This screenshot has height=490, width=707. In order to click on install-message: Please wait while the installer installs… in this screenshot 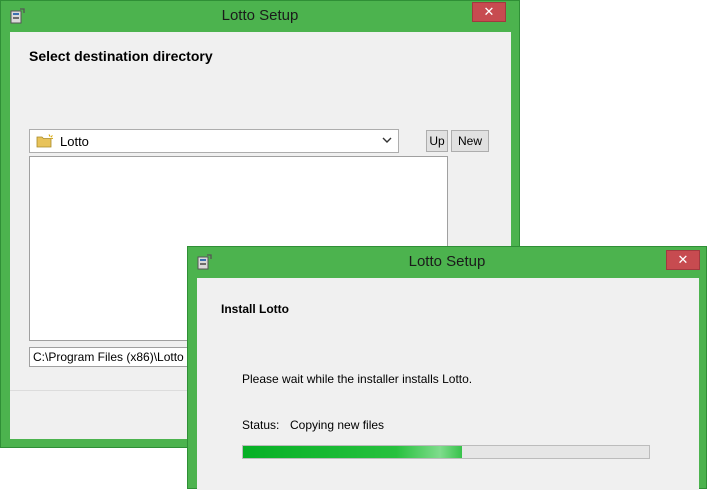, I will do `click(357, 379)`.